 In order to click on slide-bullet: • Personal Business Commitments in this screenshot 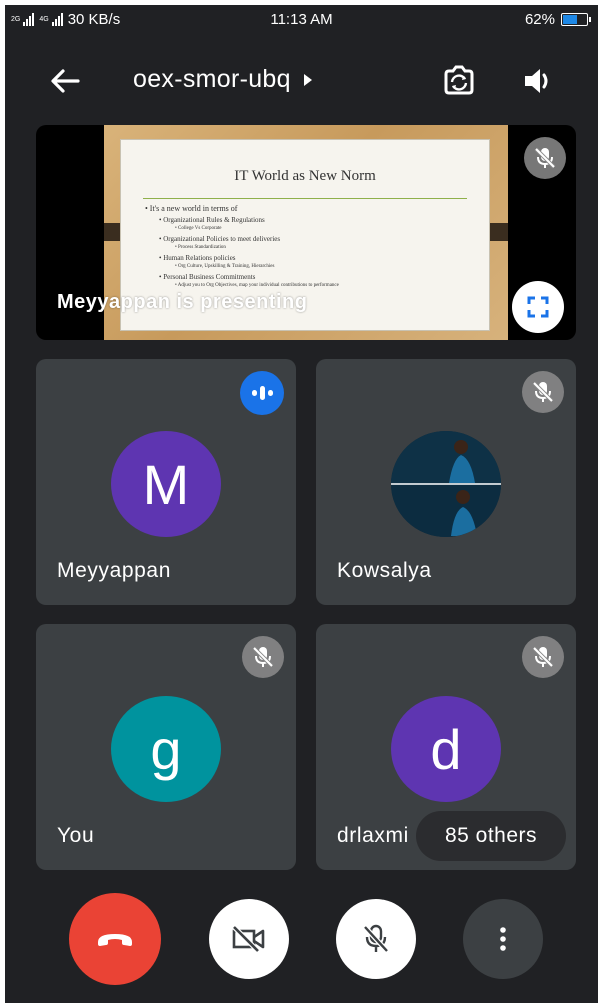, I will do `click(207, 277)`.